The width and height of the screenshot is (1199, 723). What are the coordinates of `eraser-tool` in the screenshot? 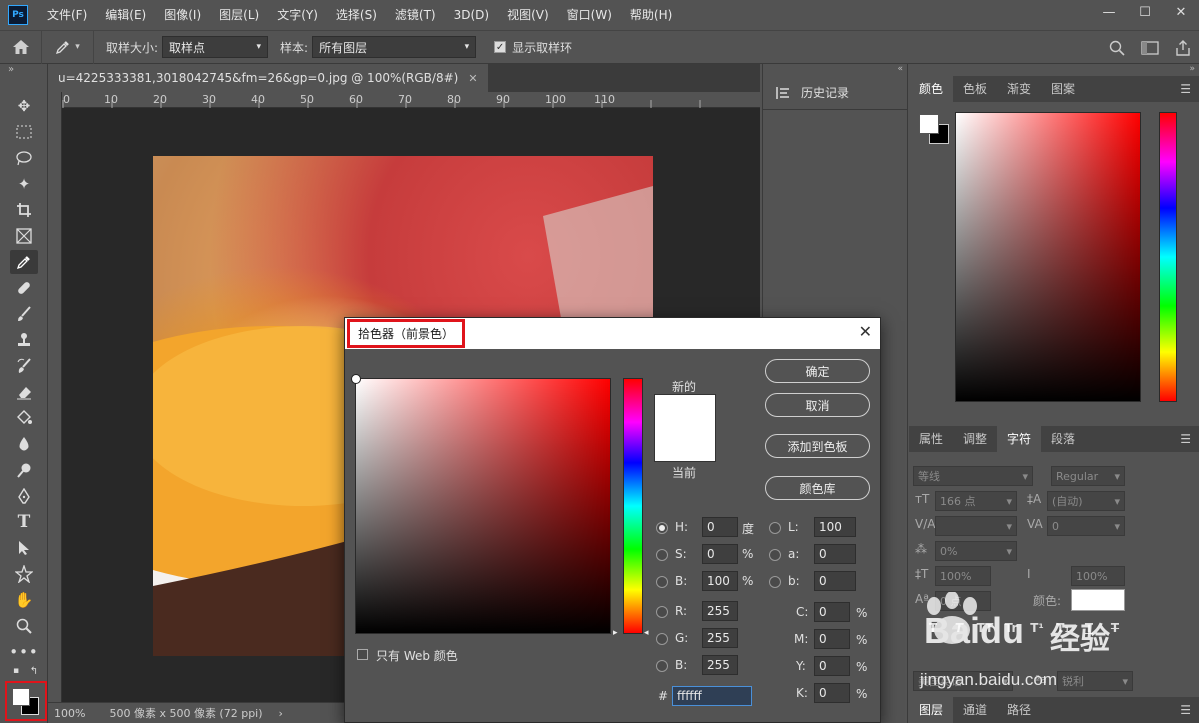 It's located at (24, 392).